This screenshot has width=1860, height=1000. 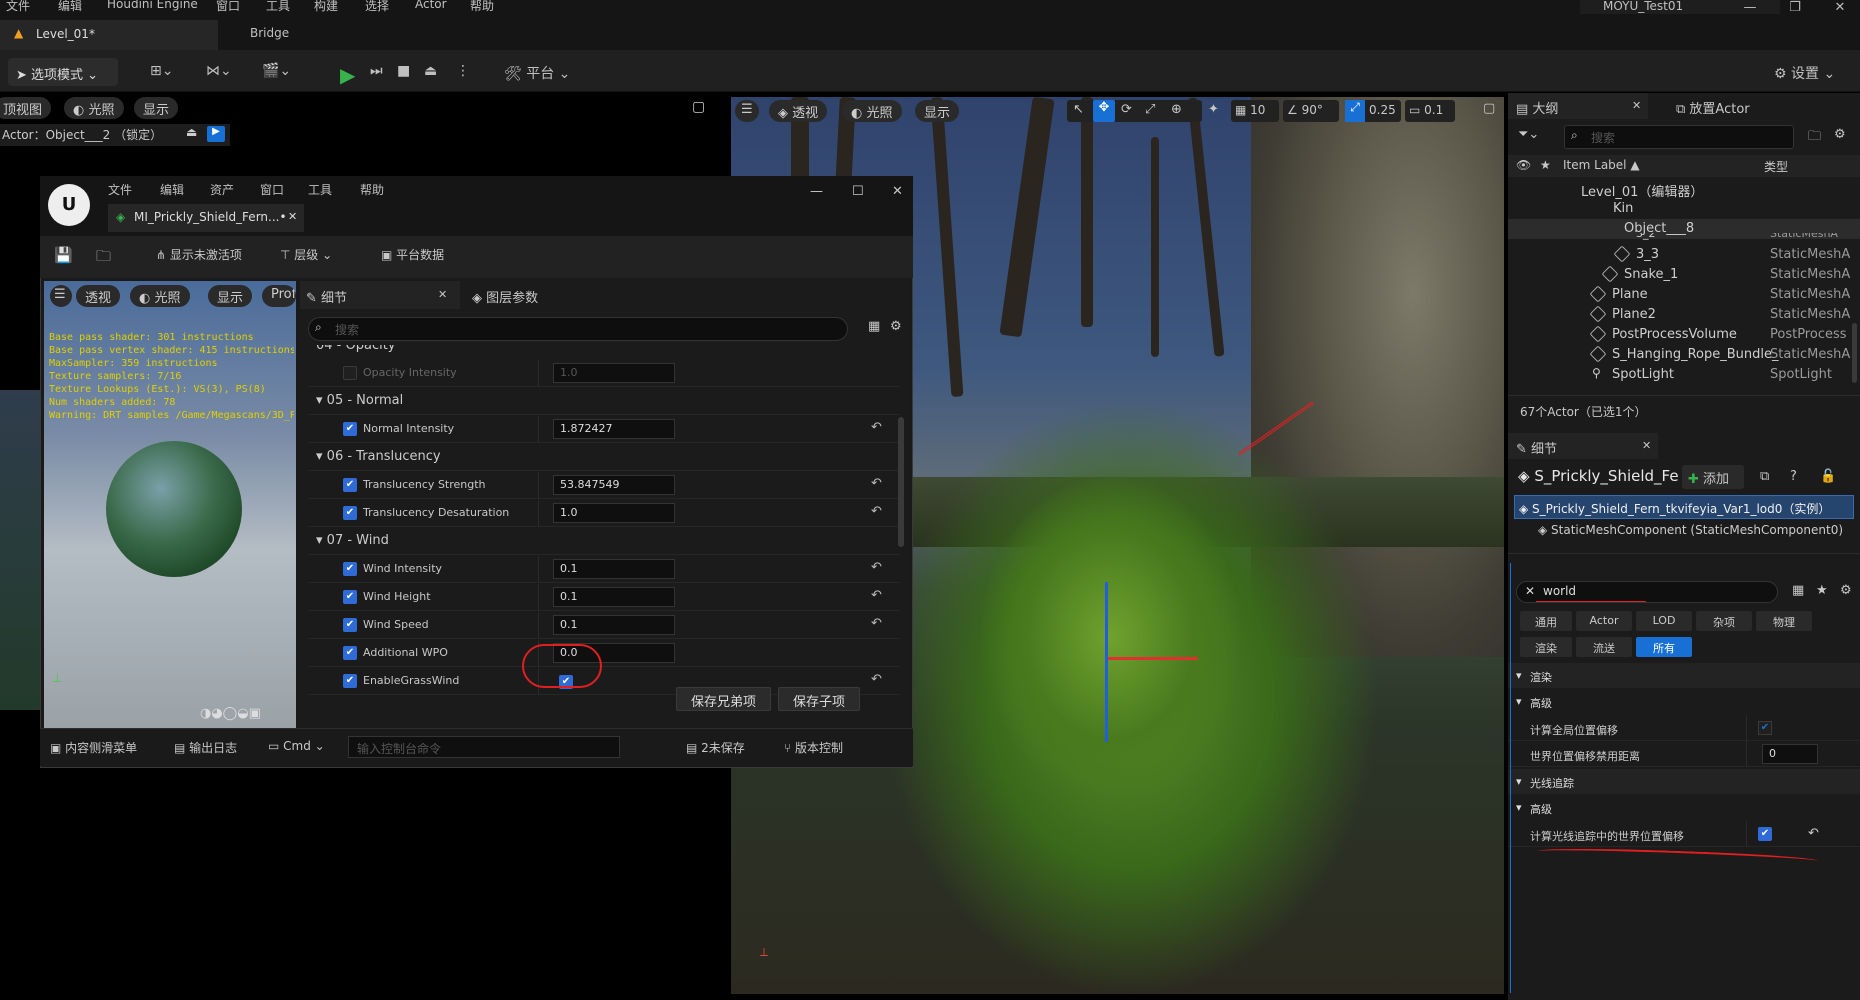 What do you see at coordinates (604, 541) in the screenshot?
I see `category-wind: ▾ 07 - Wind` at bounding box center [604, 541].